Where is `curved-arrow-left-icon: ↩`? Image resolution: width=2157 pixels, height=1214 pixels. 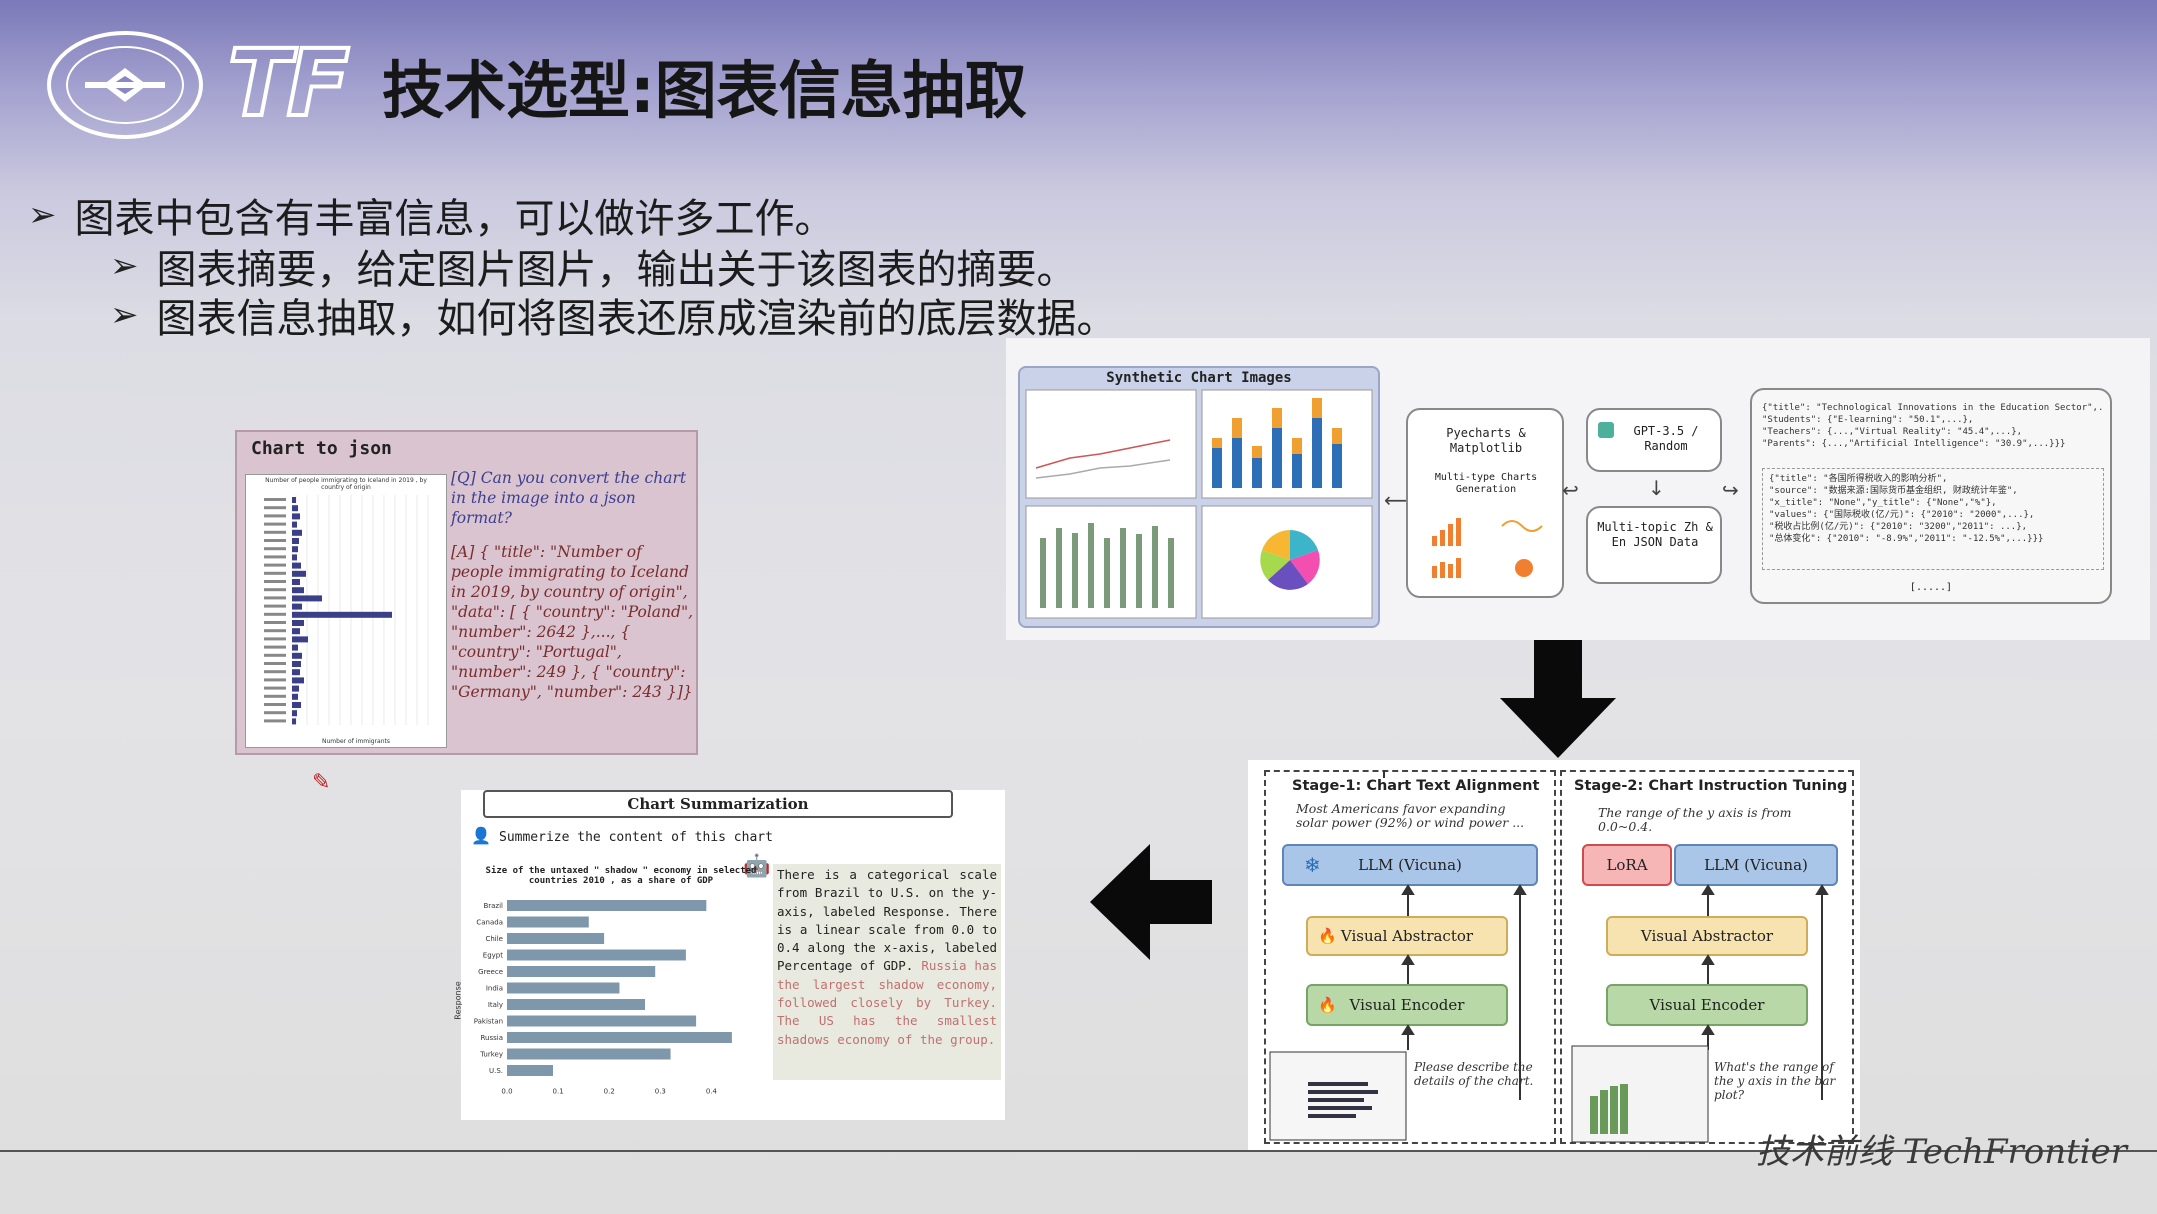
curved-arrow-left-icon: ↩ is located at coordinates (1570, 490).